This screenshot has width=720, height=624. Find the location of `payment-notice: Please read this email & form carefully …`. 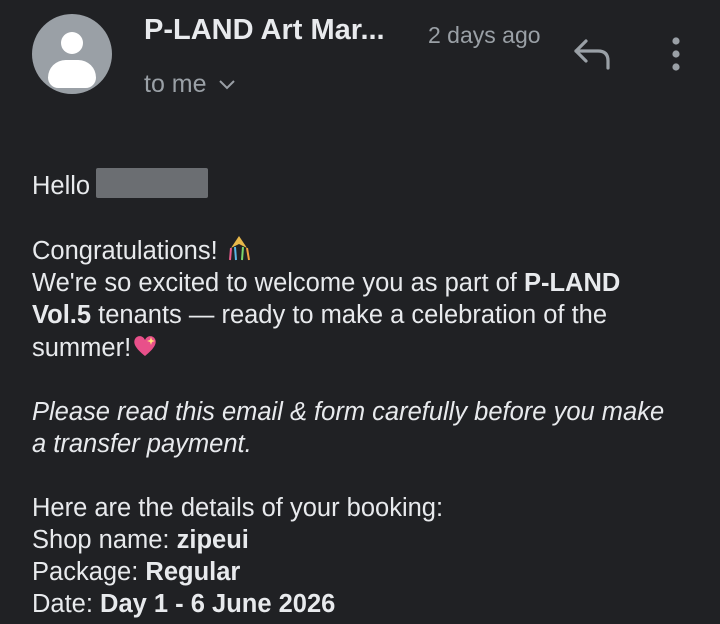

payment-notice: Please read this email & form carefully … is located at coordinates (348, 428).